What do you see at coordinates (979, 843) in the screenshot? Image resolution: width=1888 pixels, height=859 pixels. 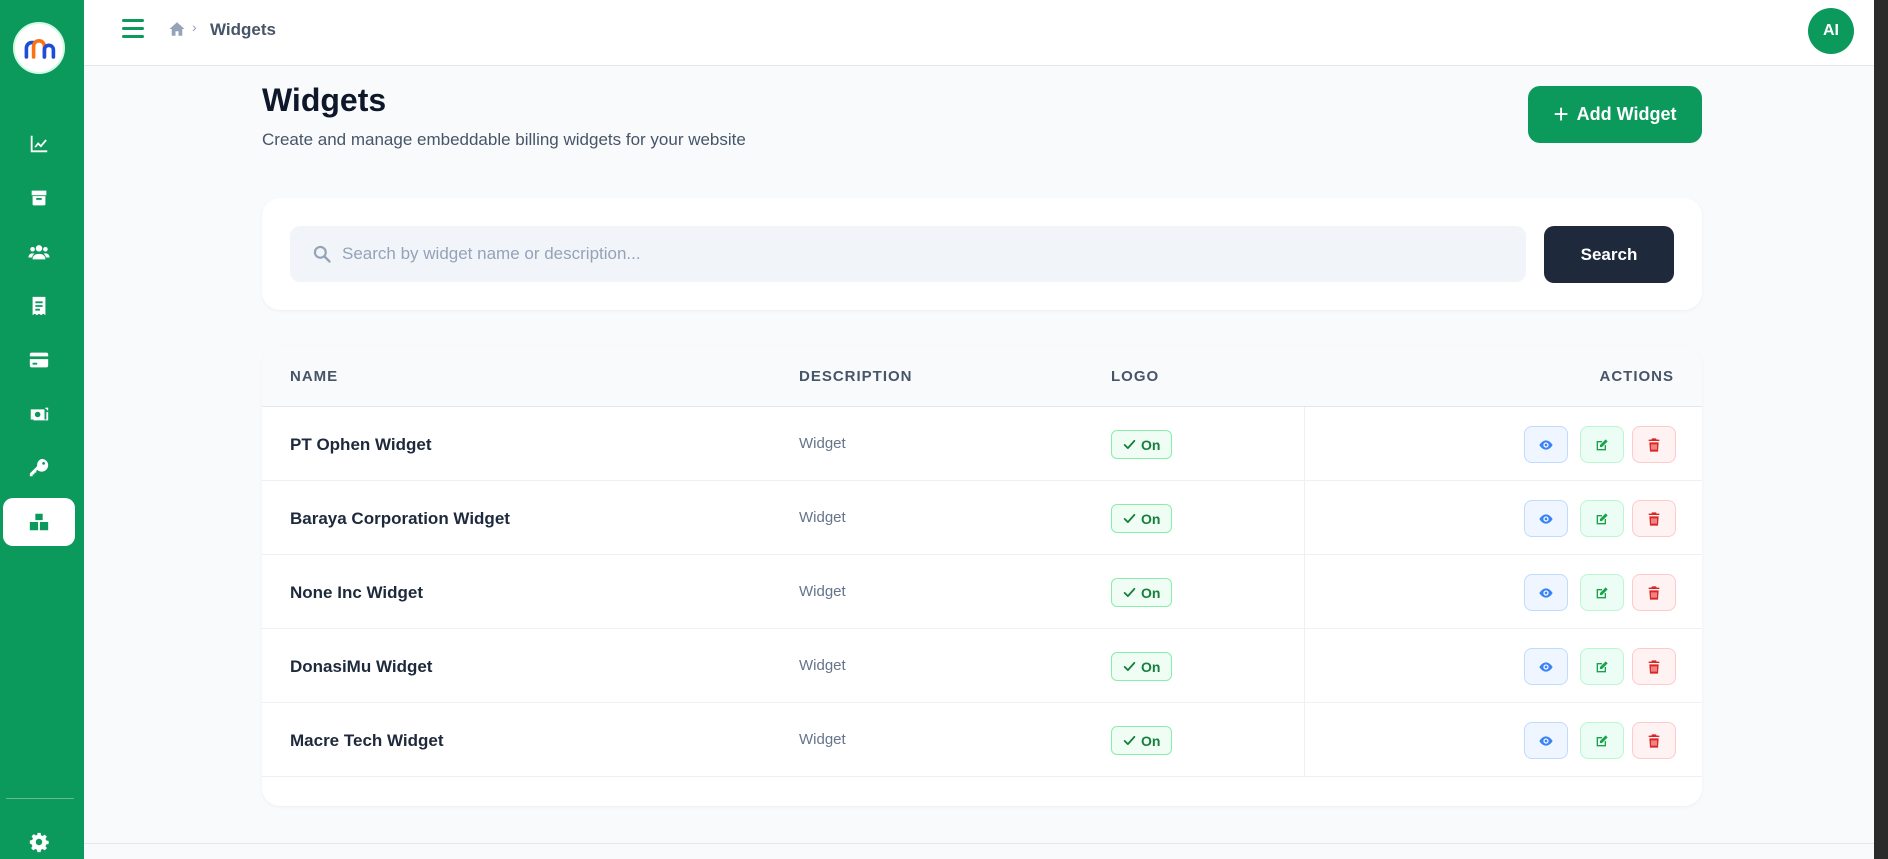 I see `footer-divider` at bounding box center [979, 843].